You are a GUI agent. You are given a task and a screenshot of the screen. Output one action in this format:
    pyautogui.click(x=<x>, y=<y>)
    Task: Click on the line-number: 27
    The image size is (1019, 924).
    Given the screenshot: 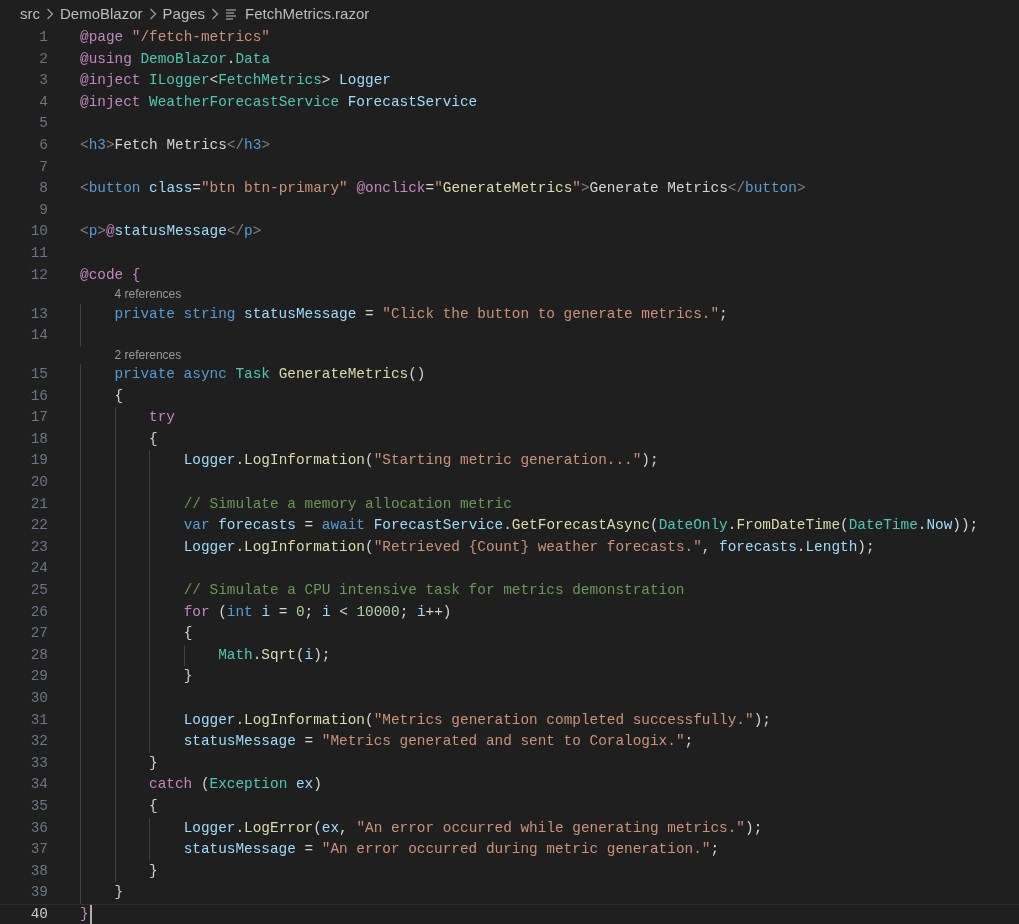 What is the action you would take?
    pyautogui.click(x=39, y=633)
    